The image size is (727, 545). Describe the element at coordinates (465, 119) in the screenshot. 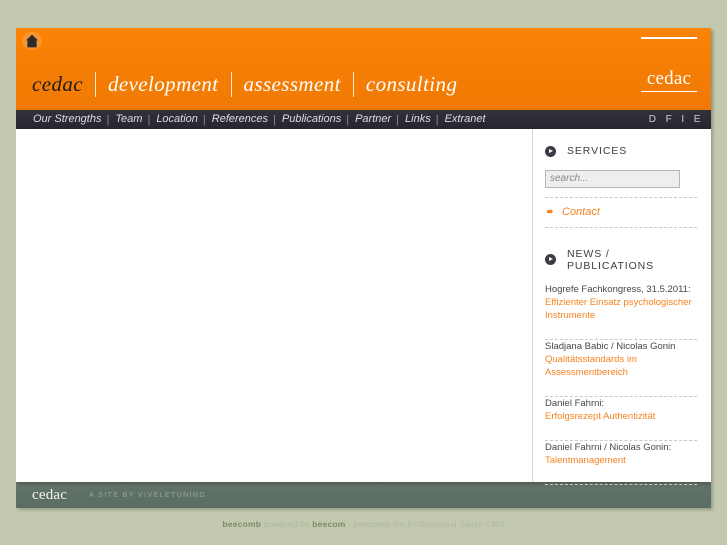

I see `nav-item-extranet: Extranet` at that location.